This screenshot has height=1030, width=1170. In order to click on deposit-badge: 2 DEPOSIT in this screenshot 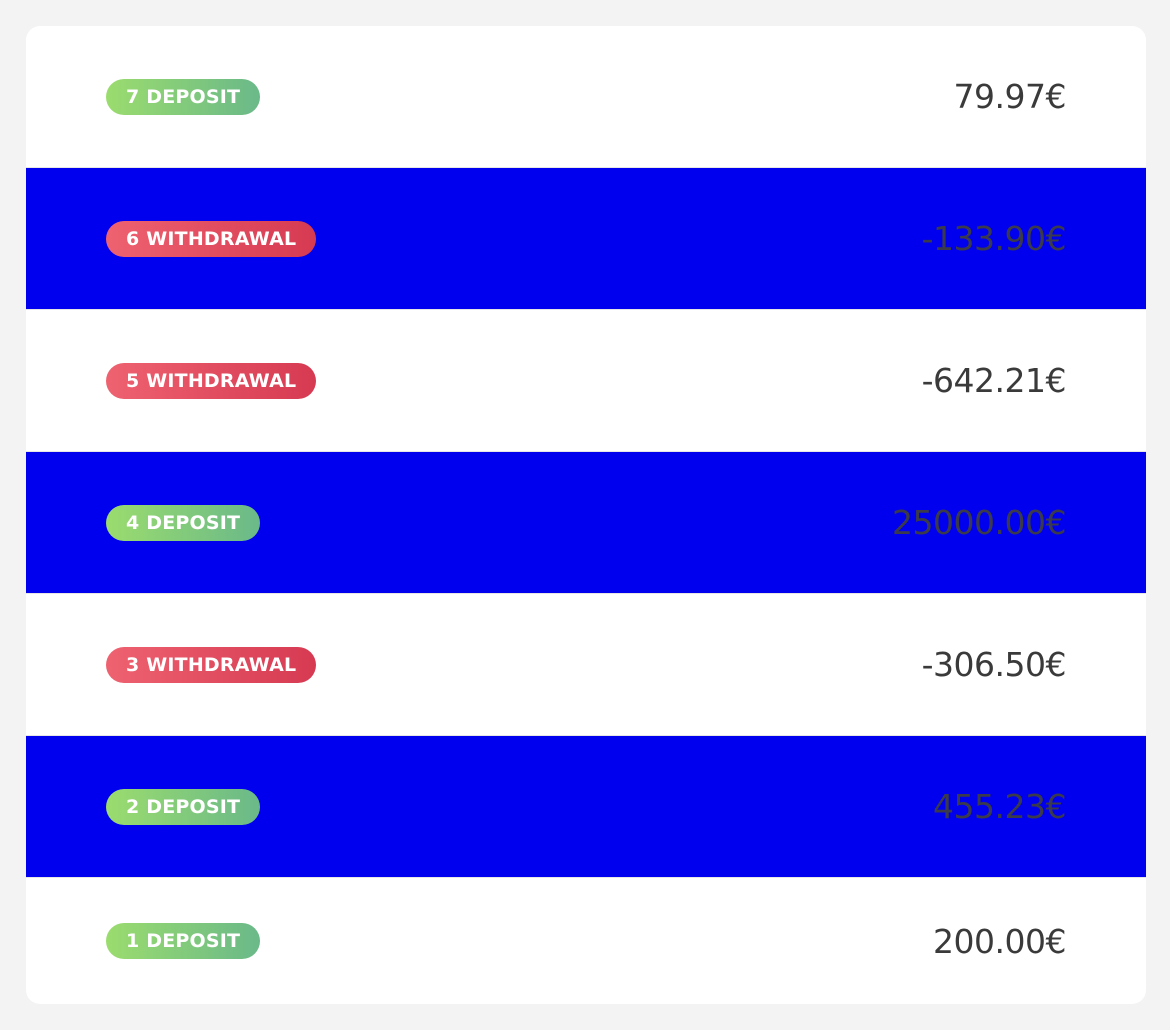, I will do `click(183, 806)`.